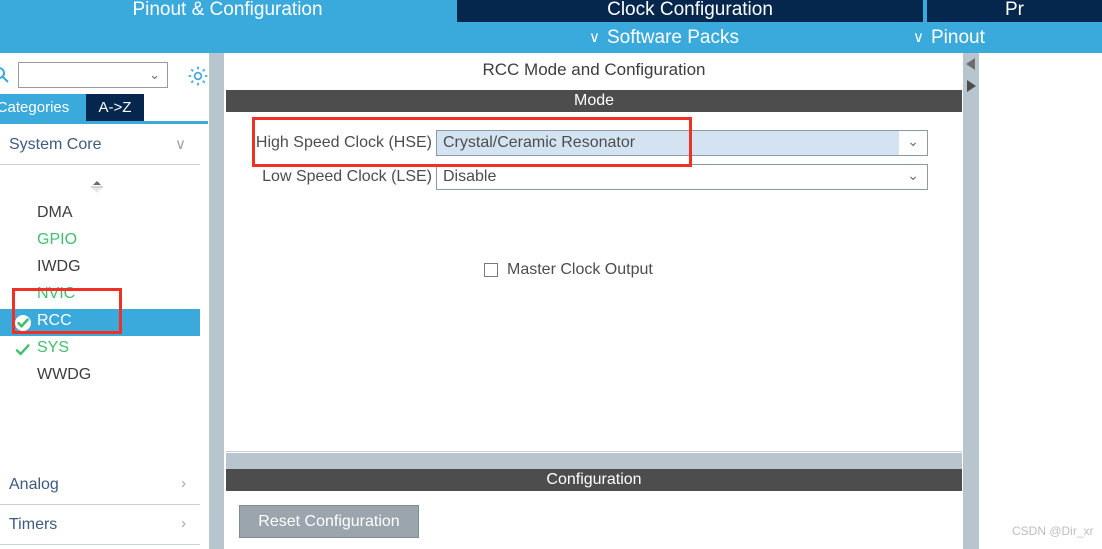 The height and width of the screenshot is (549, 1102). Describe the element at coordinates (100, 526) in the screenshot. I see `sidebar-category-timers: Timers ›` at that location.